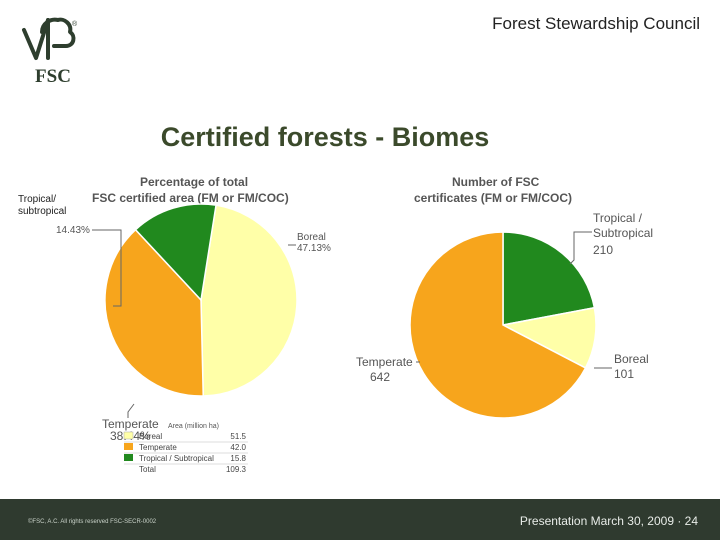 The width and height of the screenshot is (720, 540). I want to click on right-label-tropical-value: 210, so click(603, 250).